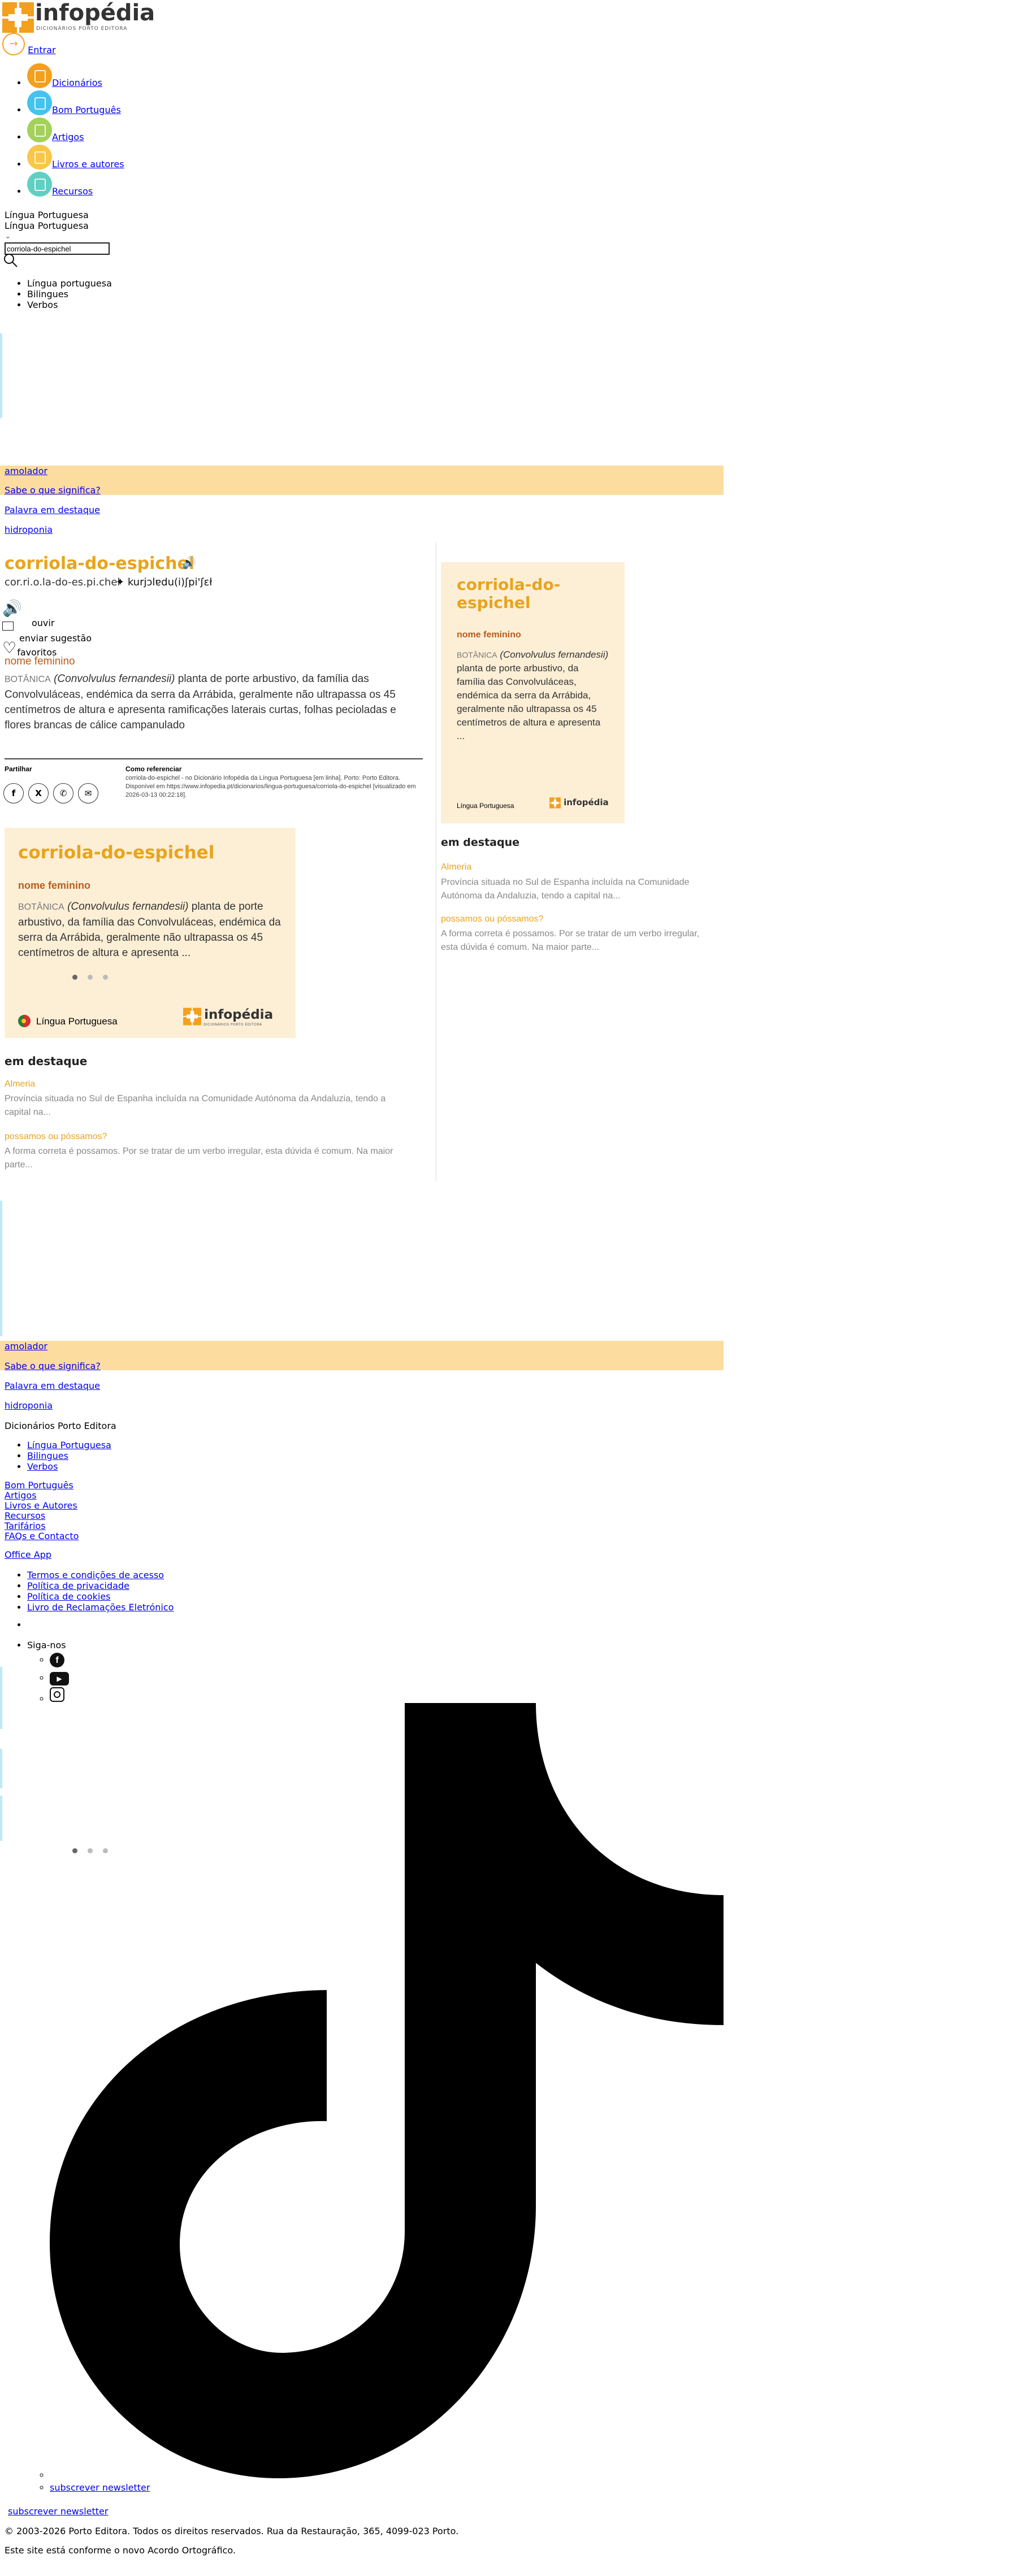  What do you see at coordinates (492, 919) in the screenshot?
I see `side-highlight-title: possamos ou póssamos?` at bounding box center [492, 919].